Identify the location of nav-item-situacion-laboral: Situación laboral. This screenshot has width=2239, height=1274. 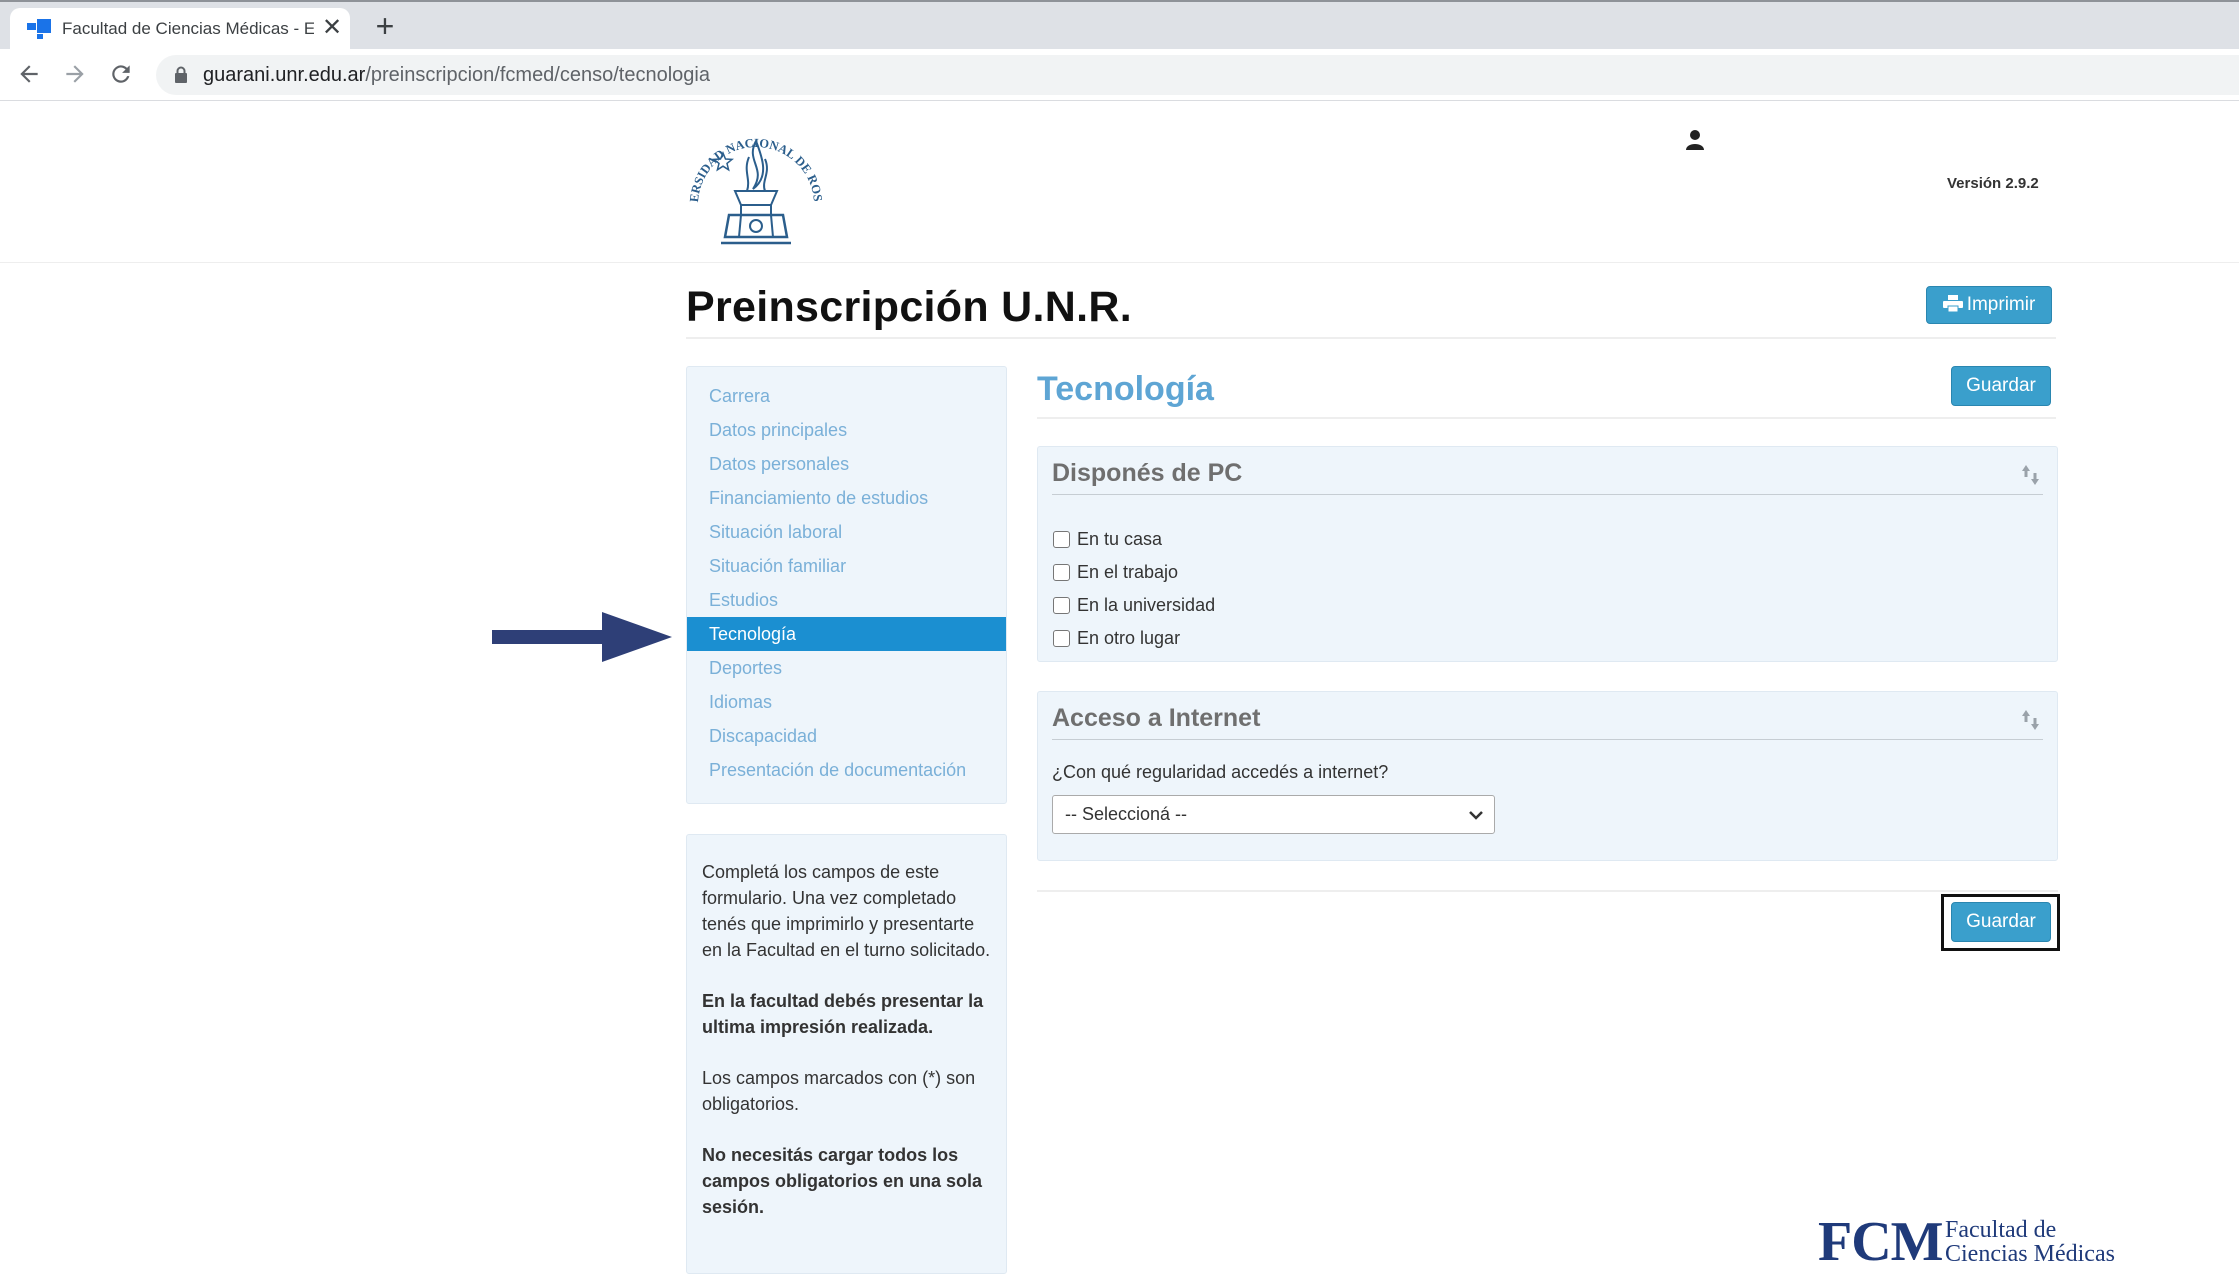
(846, 532).